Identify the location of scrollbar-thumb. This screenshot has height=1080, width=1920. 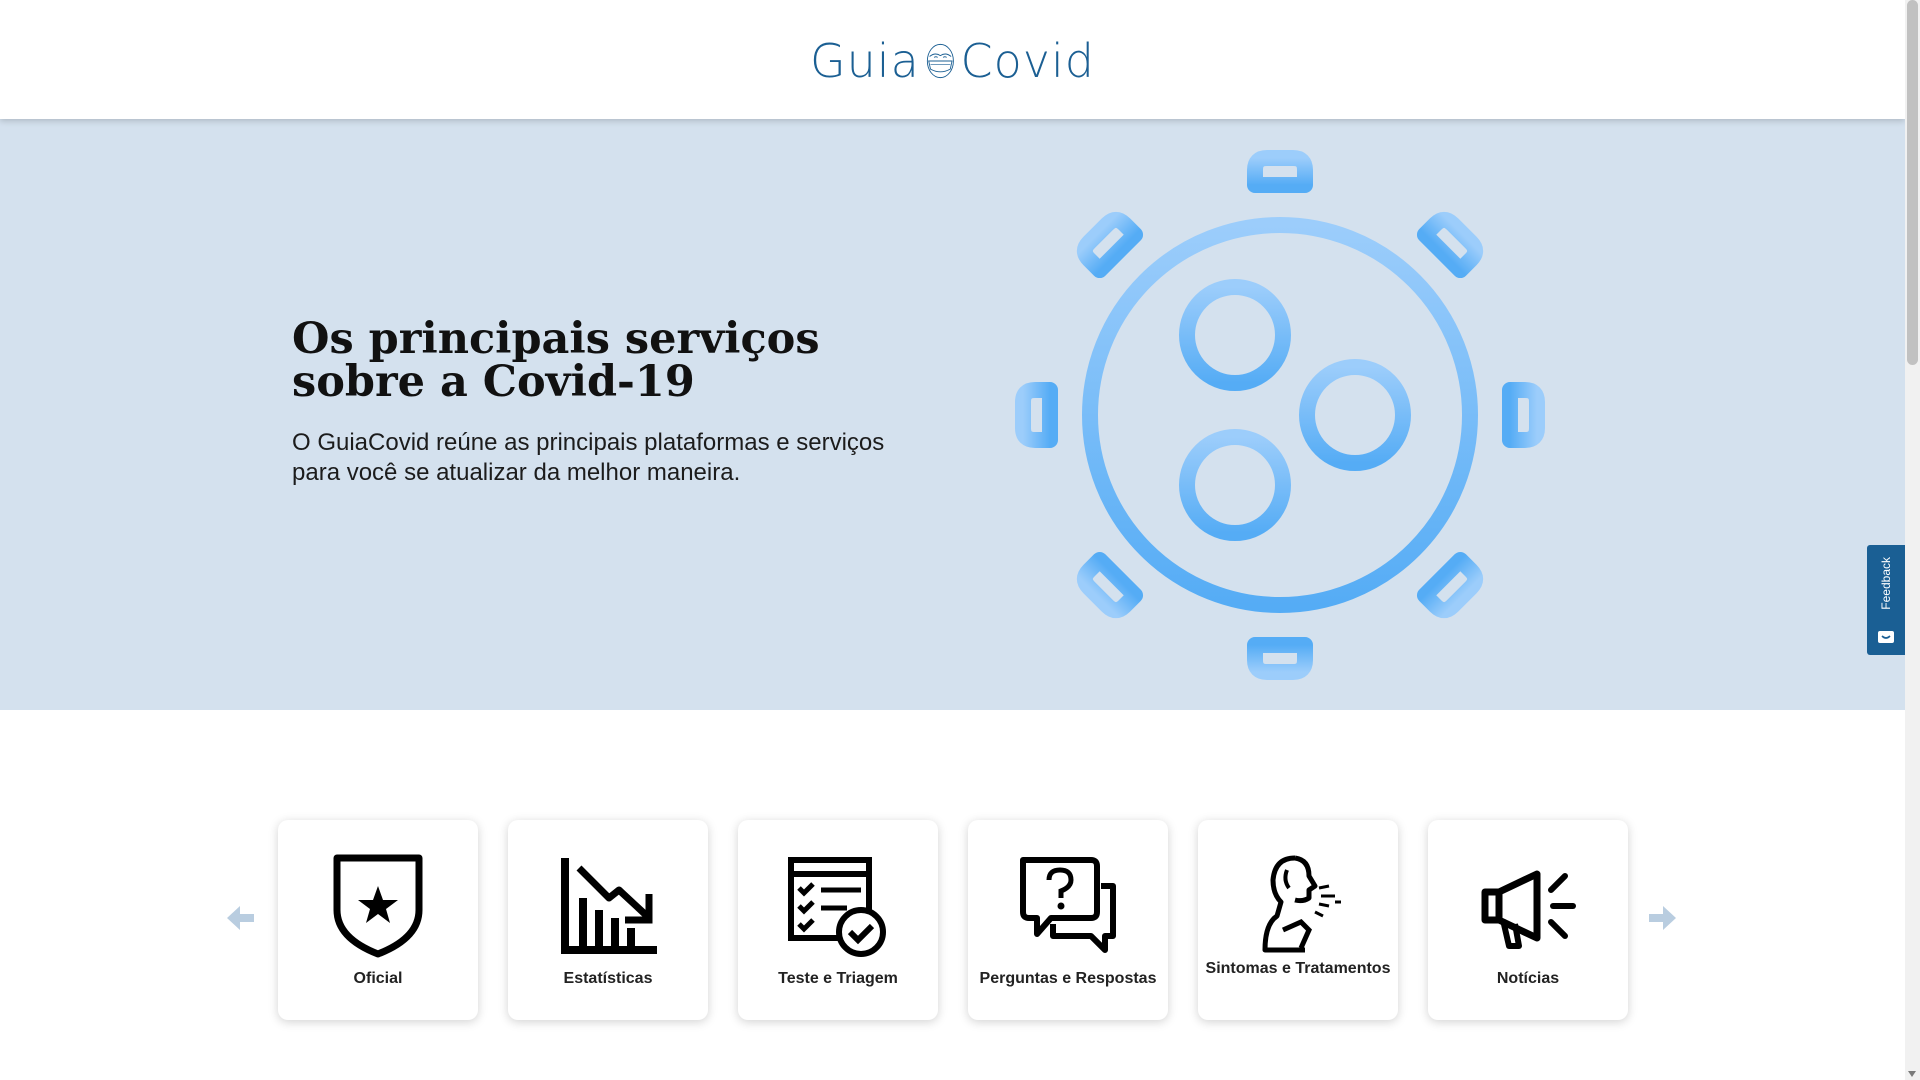
(1912, 182).